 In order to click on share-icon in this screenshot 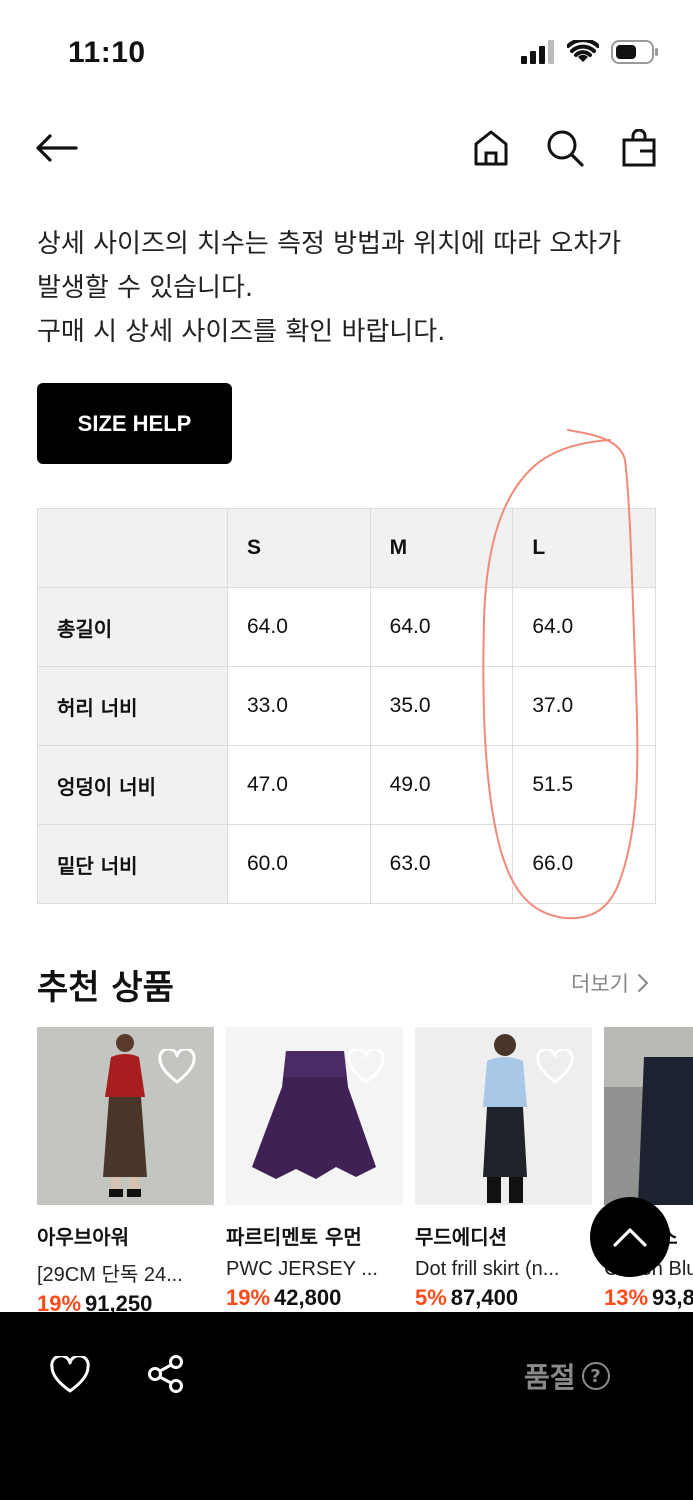, I will do `click(166, 1374)`.